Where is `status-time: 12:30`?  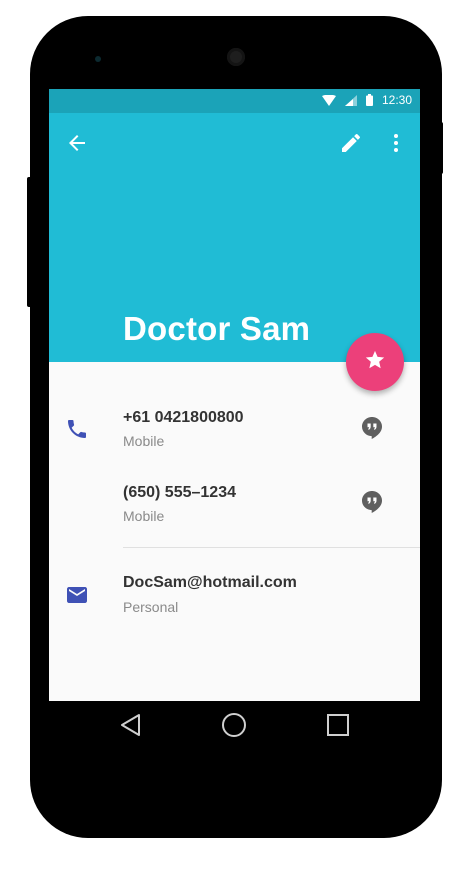
status-time: 12:30 is located at coordinates (396, 100).